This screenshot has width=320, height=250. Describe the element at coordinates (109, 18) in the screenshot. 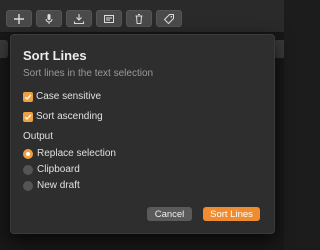

I see `card-icon` at that location.